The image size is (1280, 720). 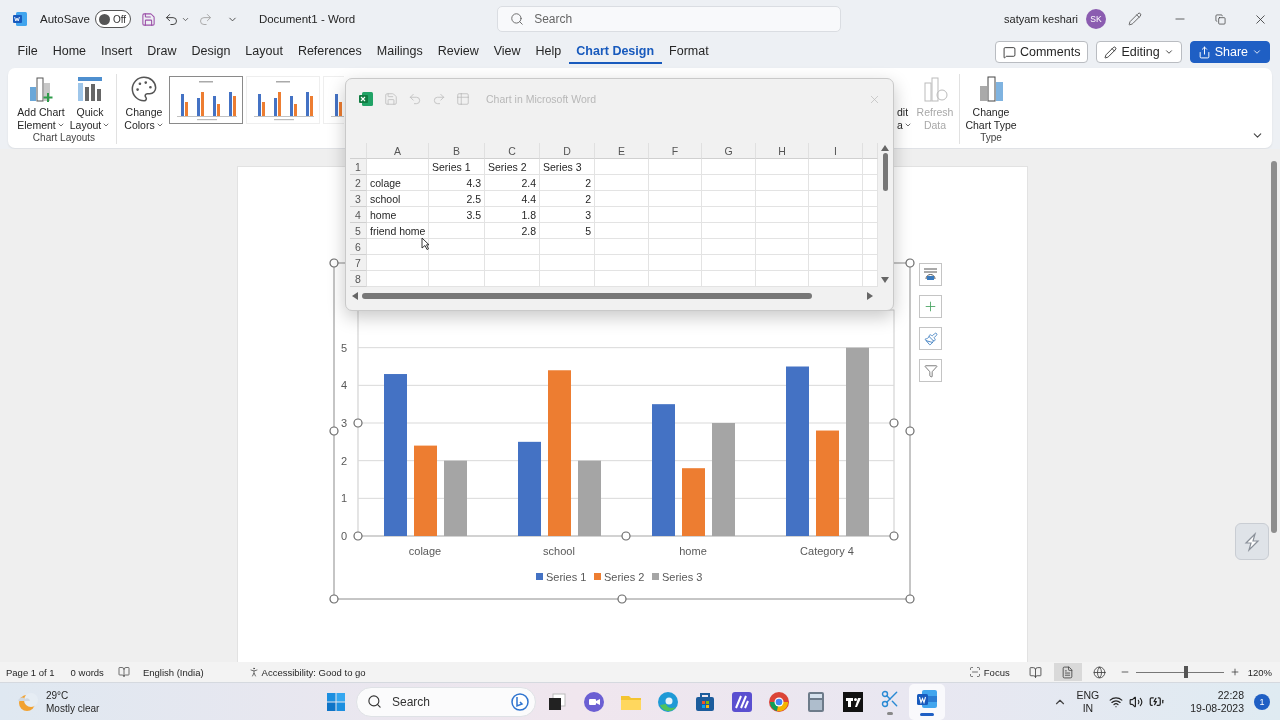 I want to click on menu-tab: Review, so click(x=458, y=52).